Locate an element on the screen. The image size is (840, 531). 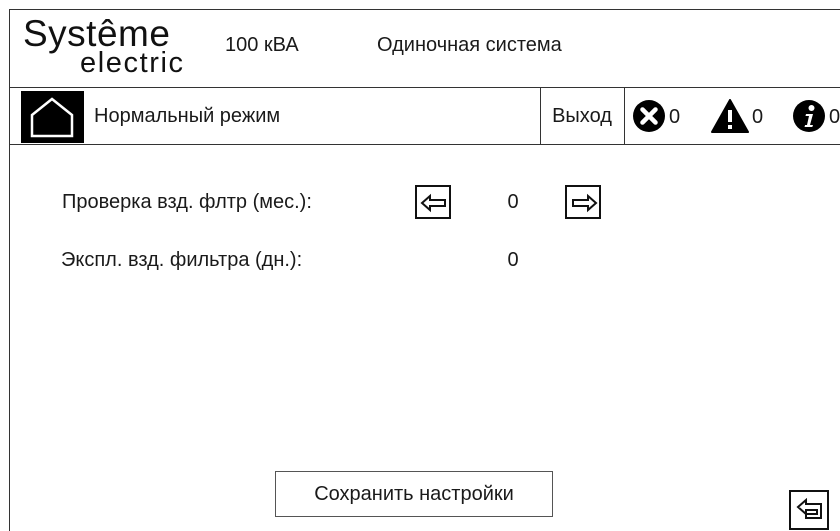
home-icon is located at coordinates (52, 117).